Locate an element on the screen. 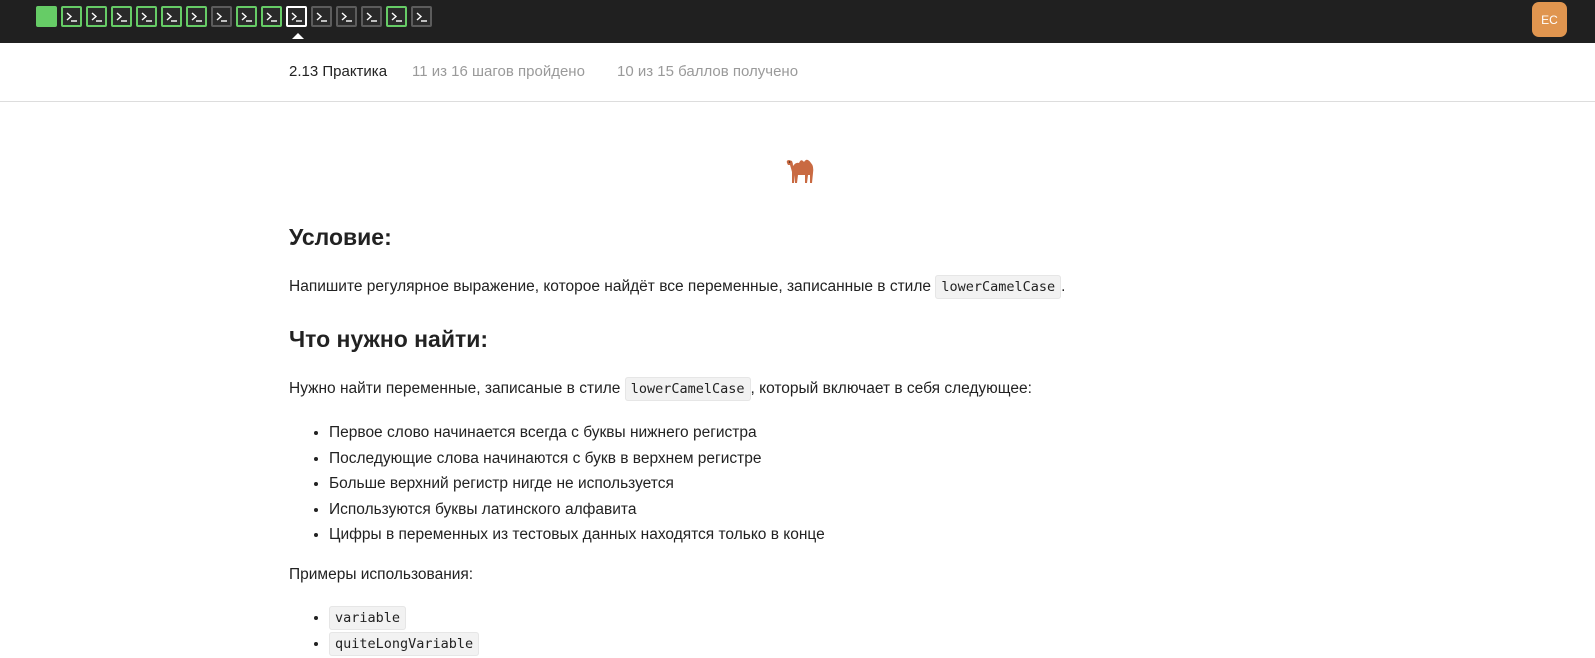 This screenshot has width=1595, height=658. step-10-button is located at coordinates (271, 16).